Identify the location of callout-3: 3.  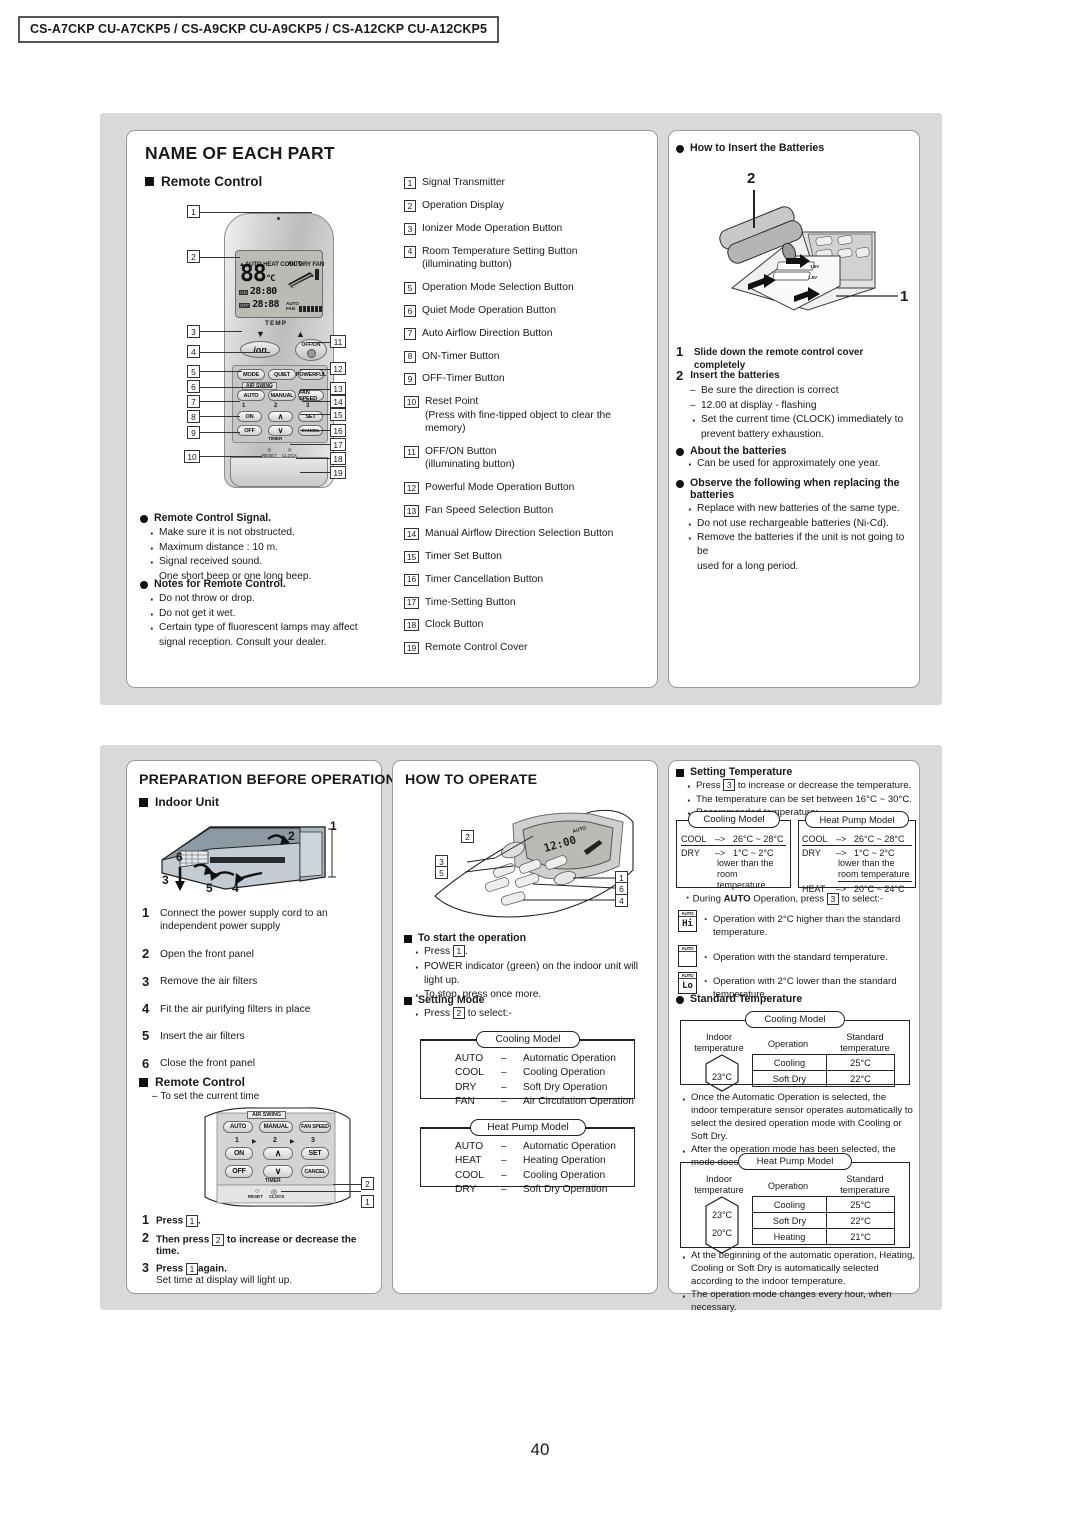
(193, 331).